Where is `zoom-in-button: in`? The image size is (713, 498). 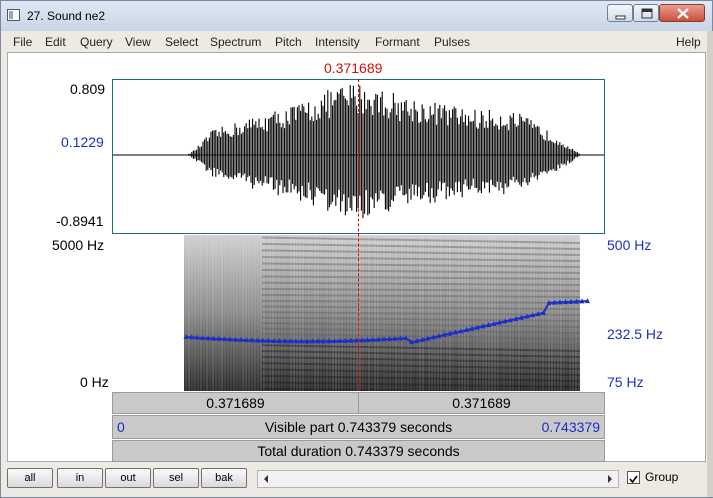
zoom-in-button: in is located at coordinates (80, 478).